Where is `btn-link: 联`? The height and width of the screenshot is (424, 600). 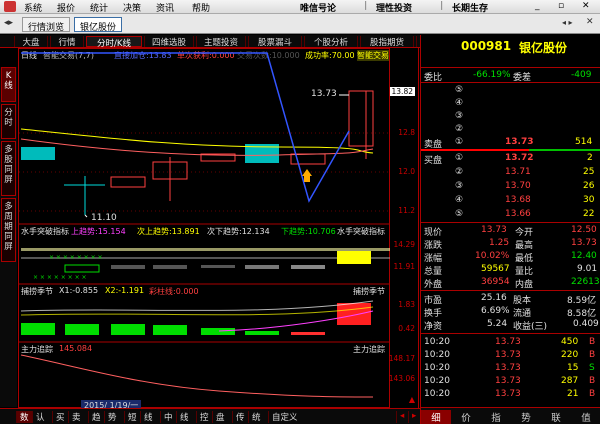 btn-link: 联 is located at coordinates (556, 417).